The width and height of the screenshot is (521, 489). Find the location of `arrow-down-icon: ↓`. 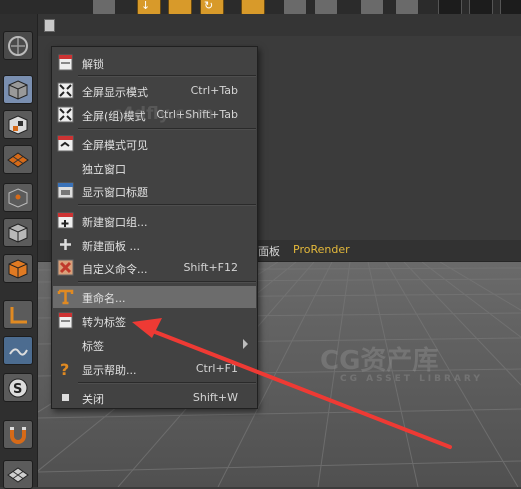

arrow-down-icon: ↓ is located at coordinates (146, 6).